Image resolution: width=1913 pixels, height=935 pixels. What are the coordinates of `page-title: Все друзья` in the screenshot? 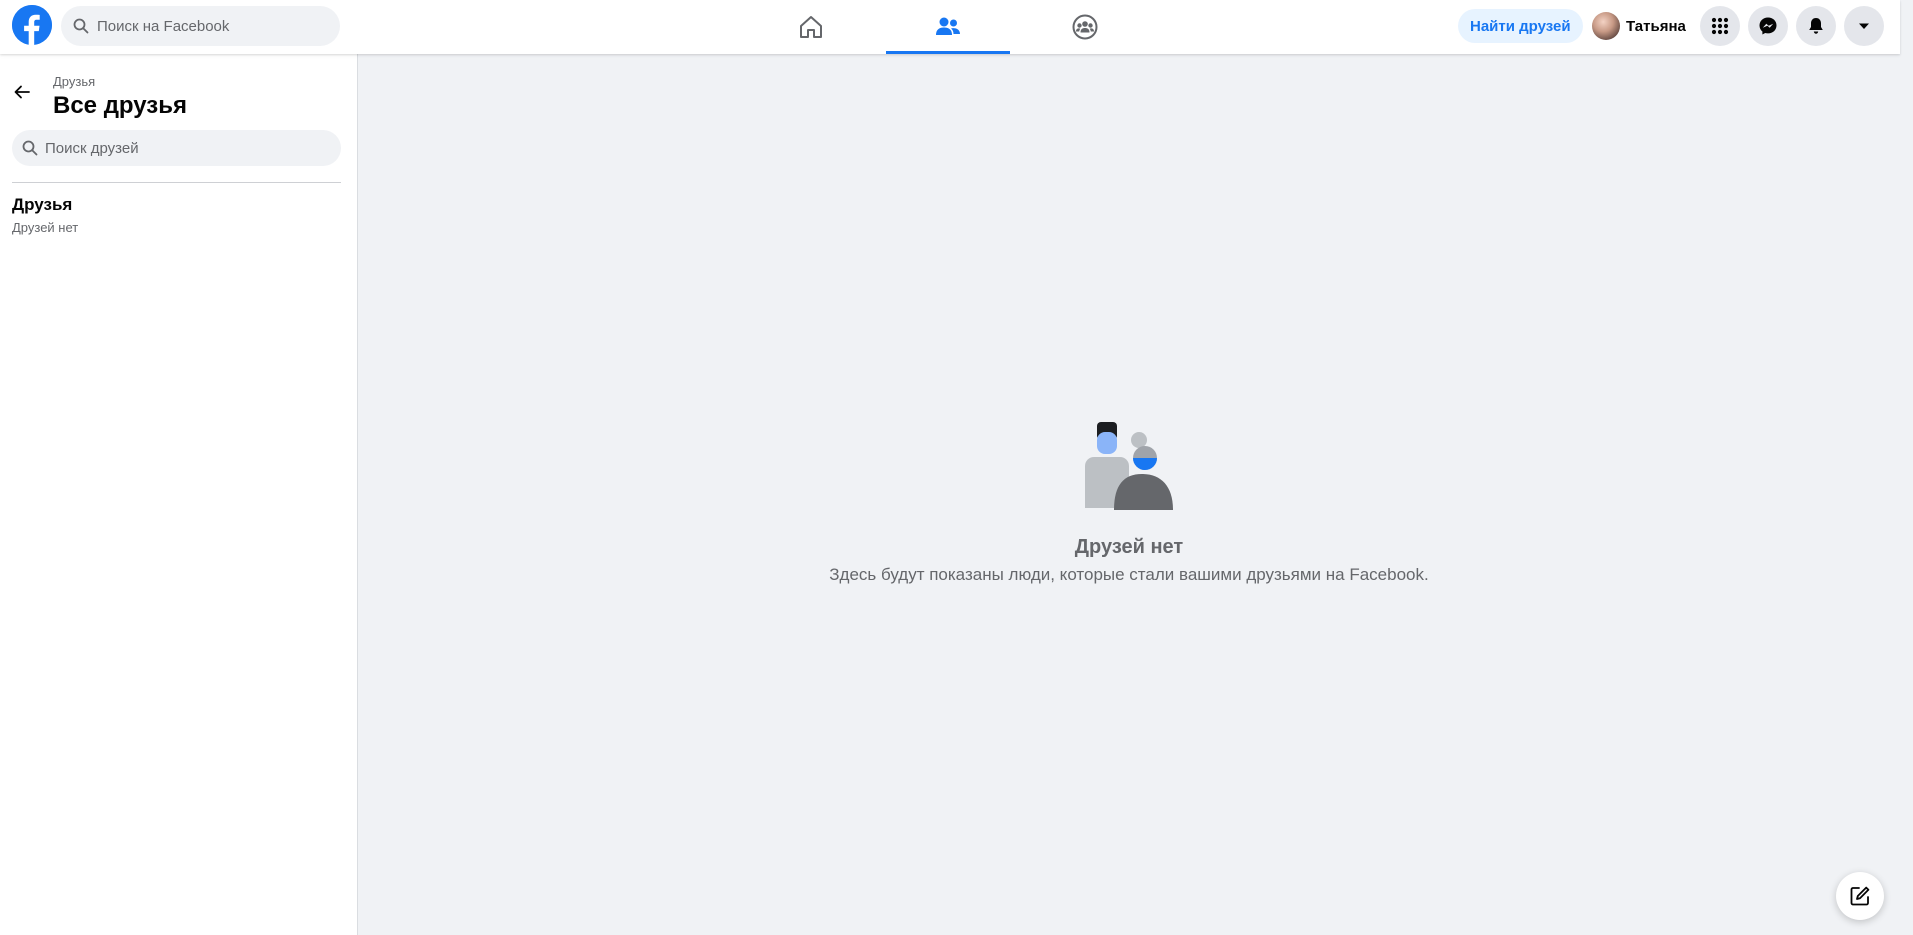 It's located at (120, 105).